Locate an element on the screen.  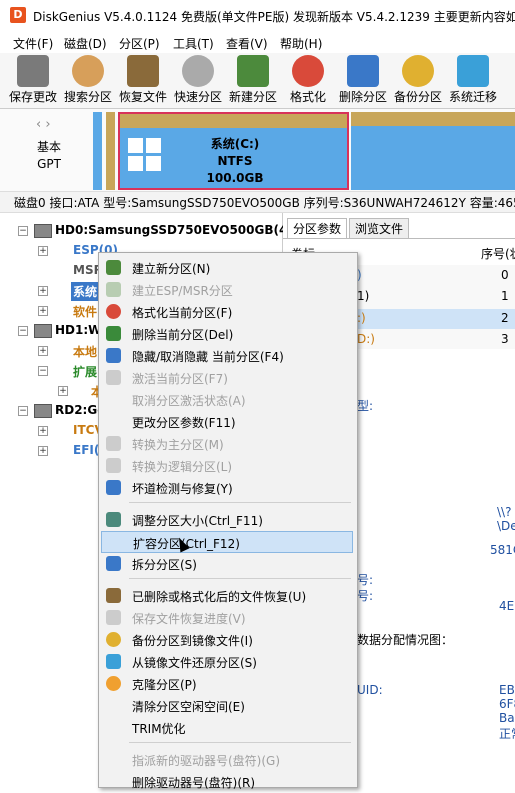
menu-delete-partition: 删除当前分区(Del) is located at coordinates (227, 334).